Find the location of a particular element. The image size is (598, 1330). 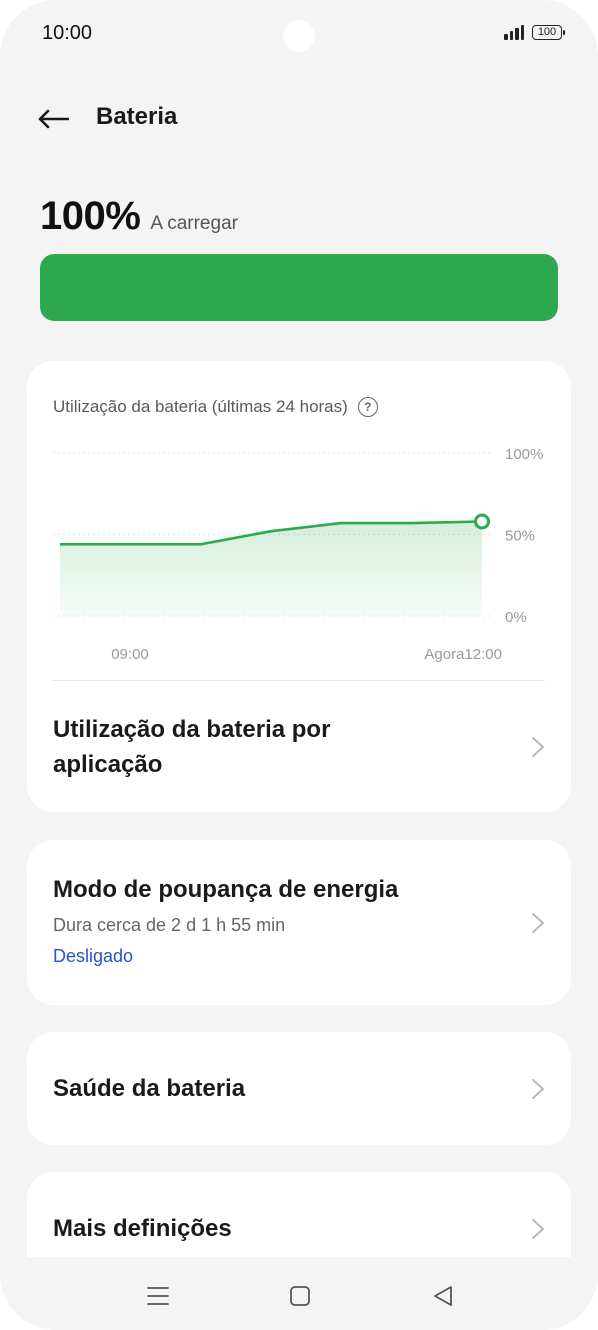

x-tick-label: Agora12:00 is located at coordinates (463, 654).